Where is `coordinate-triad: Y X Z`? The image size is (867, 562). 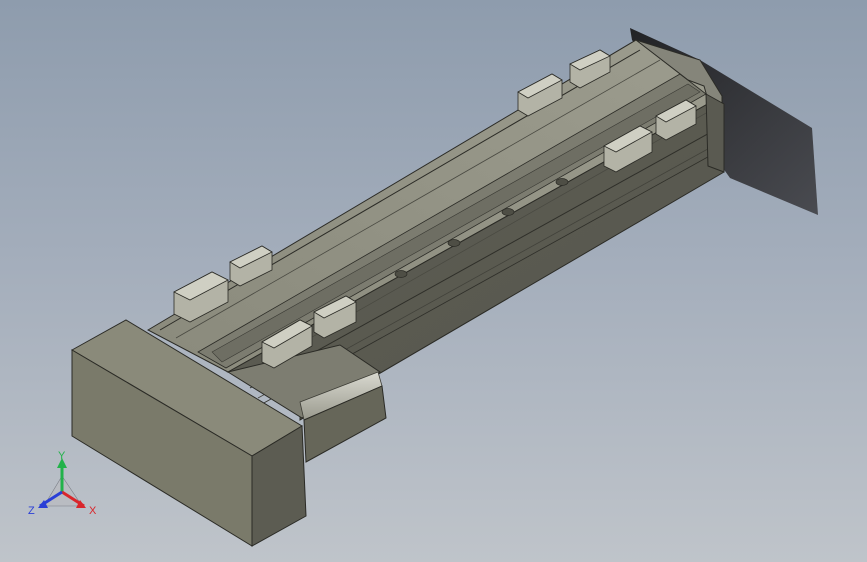
coordinate-triad: Y X Z is located at coordinates (62, 483).